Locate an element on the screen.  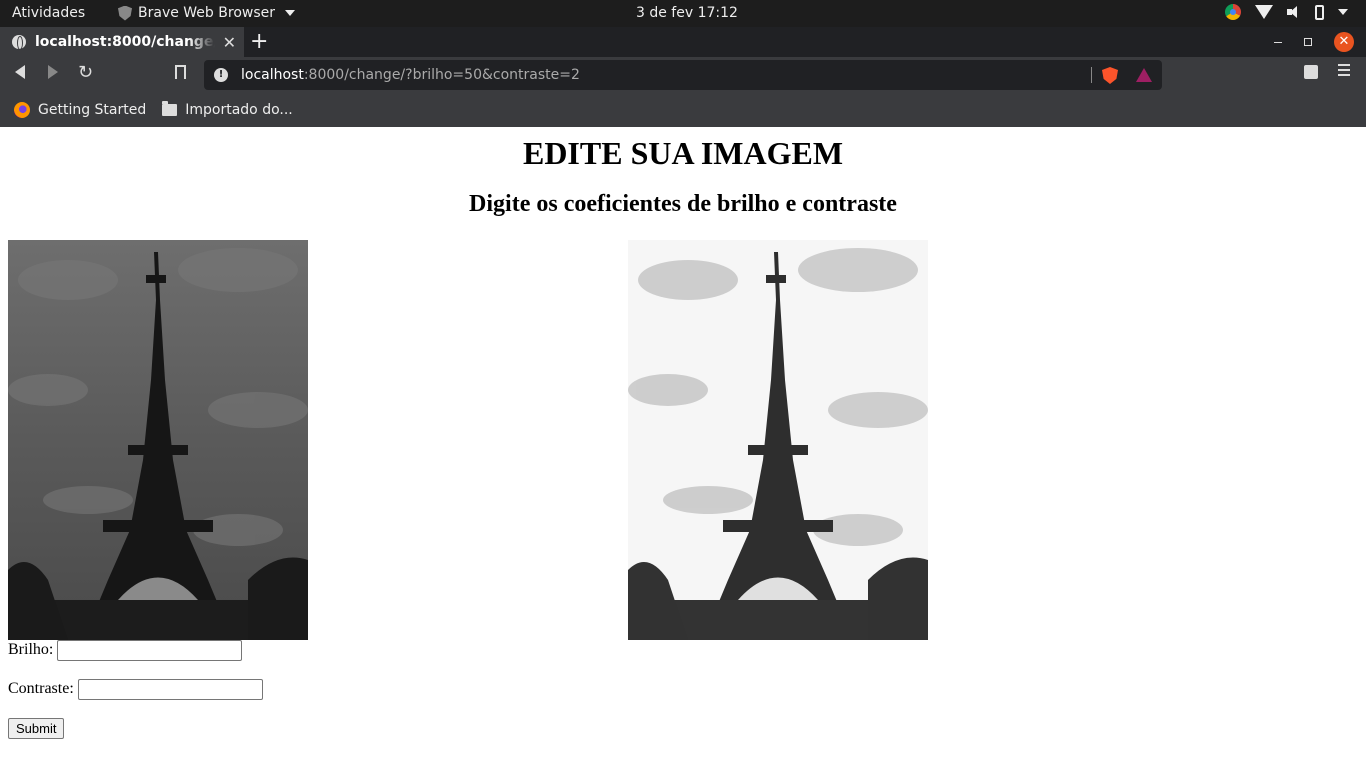
minimize-button is located at coordinates (1278, 42).